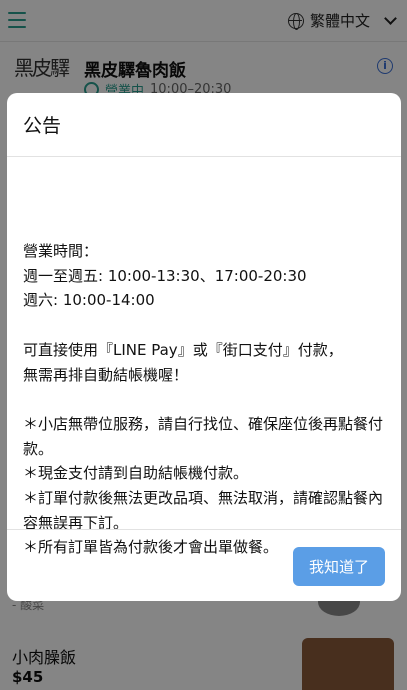 This screenshot has width=407, height=690. Describe the element at coordinates (106, 374) in the screenshot. I see `announcement-line: 無需再排自動結帳機喔！` at that location.